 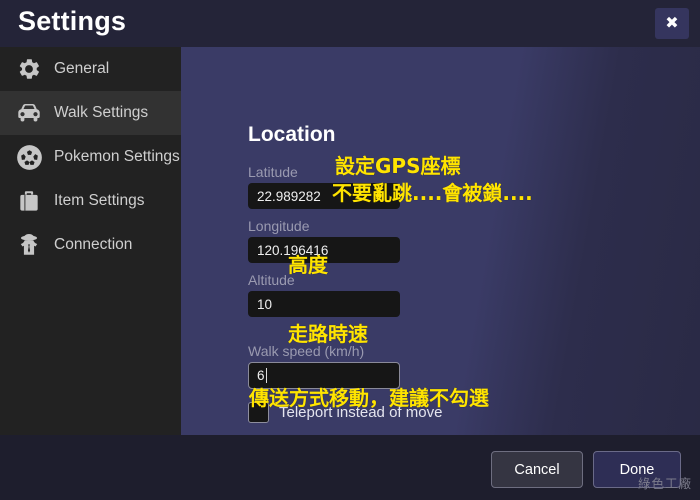 I want to click on sidebar-item-general: General, so click(x=90, y=69).